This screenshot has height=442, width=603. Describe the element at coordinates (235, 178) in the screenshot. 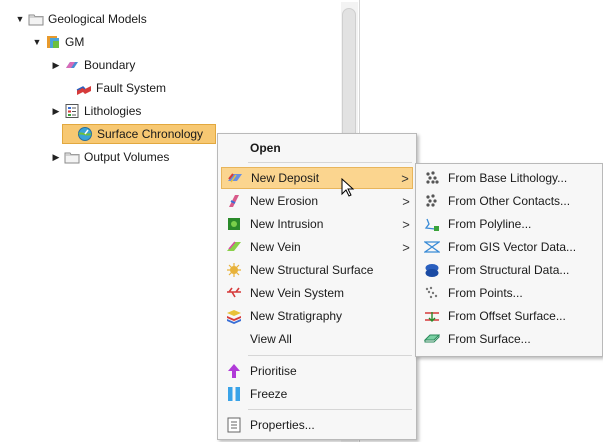

I see `deposit-icon` at that location.